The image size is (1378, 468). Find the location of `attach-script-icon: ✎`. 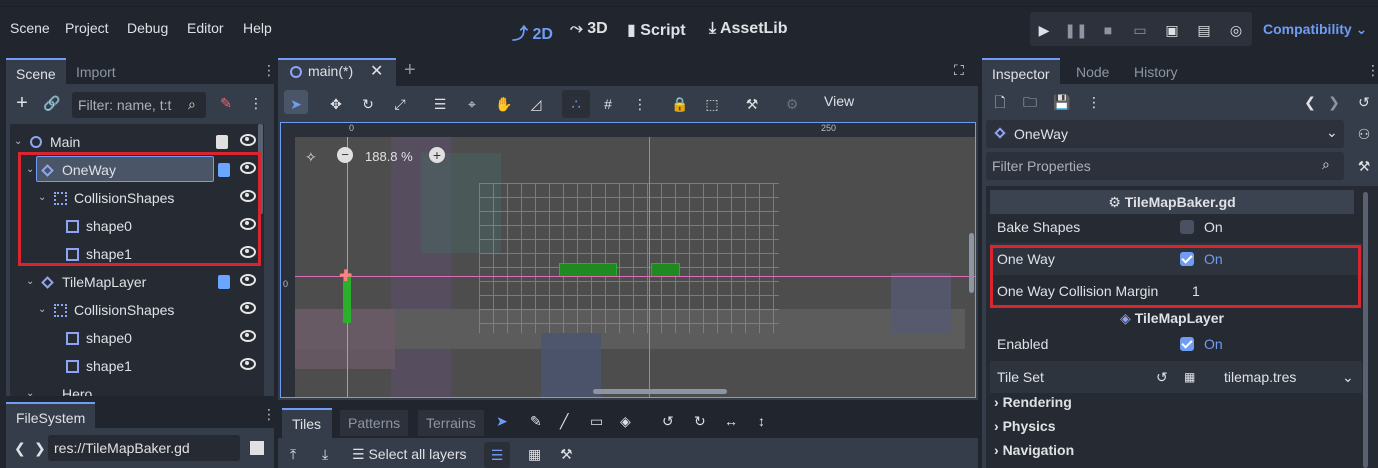

attach-script-icon: ✎ is located at coordinates (226, 103).